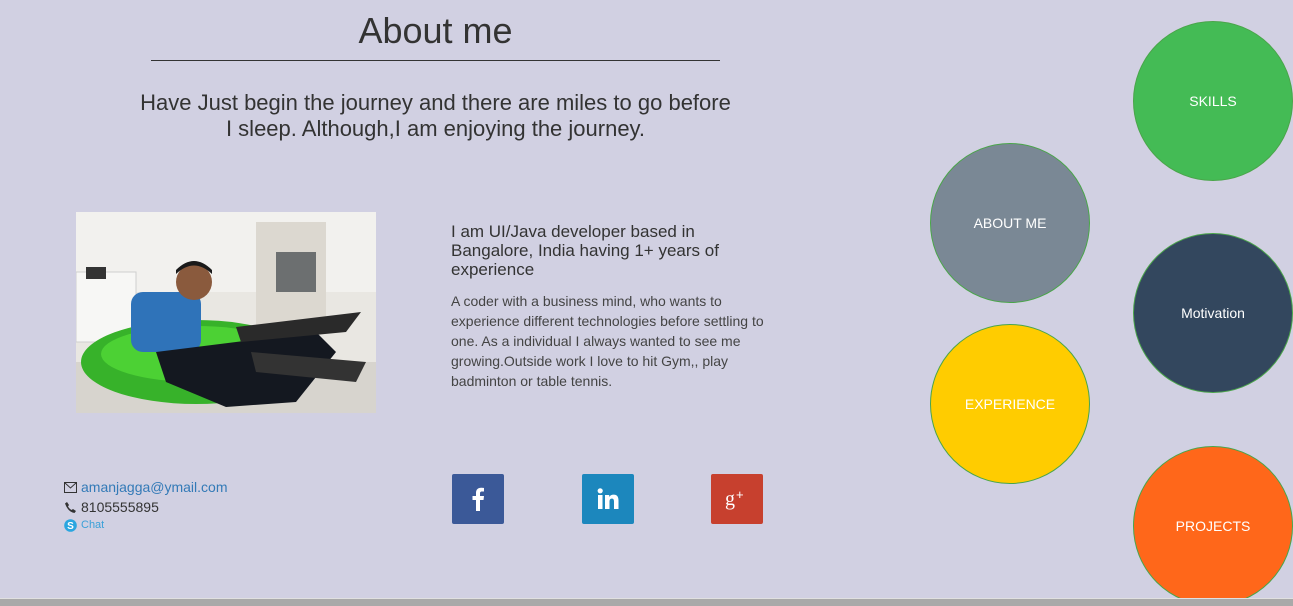 Image resolution: width=1293 pixels, height=606 pixels. I want to click on phone-row: 8105555895, so click(145, 507).